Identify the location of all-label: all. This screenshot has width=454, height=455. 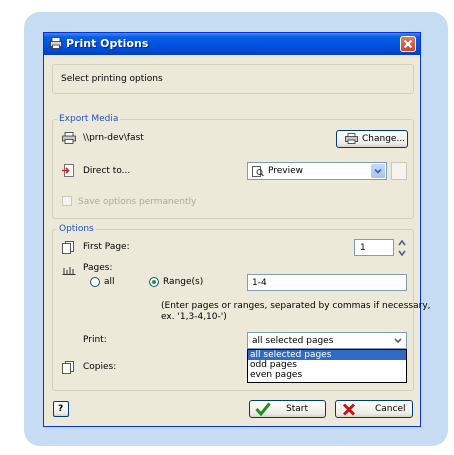
(109, 282).